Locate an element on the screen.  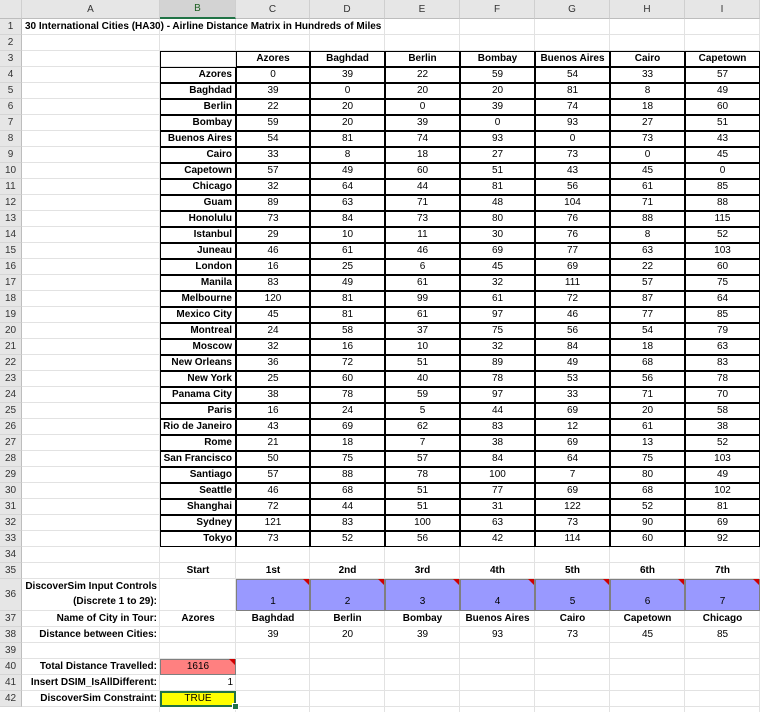
matrix-cell: 68 is located at coordinates (647, 363).